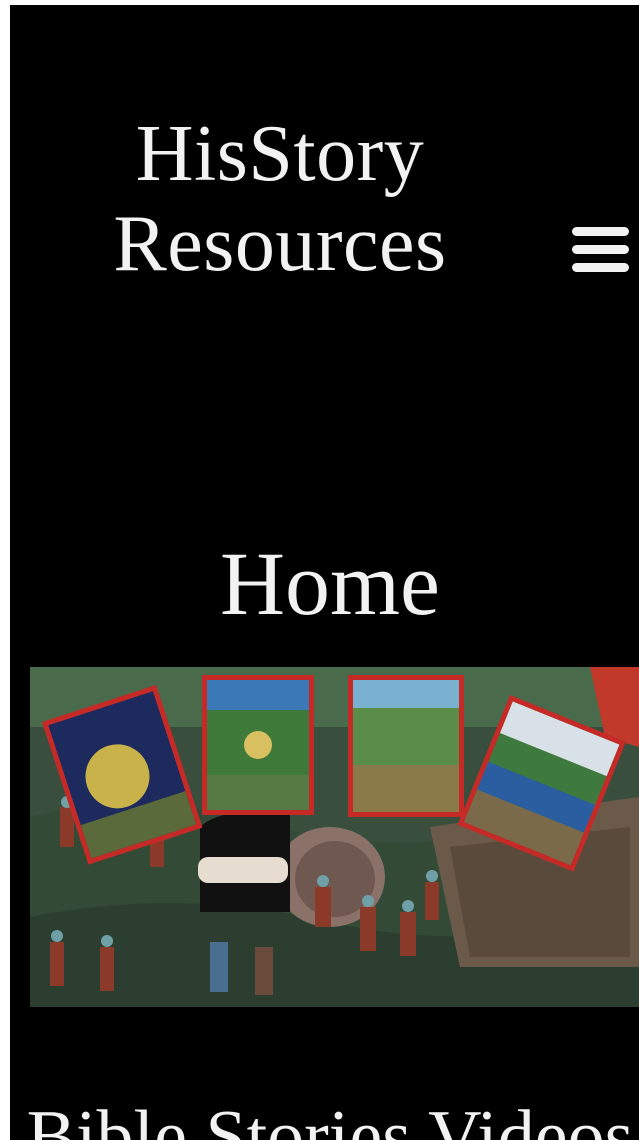 The width and height of the screenshot is (639, 1140). Describe the element at coordinates (280, 199) in the screenshot. I see `site-title: HisStory Resources` at that location.